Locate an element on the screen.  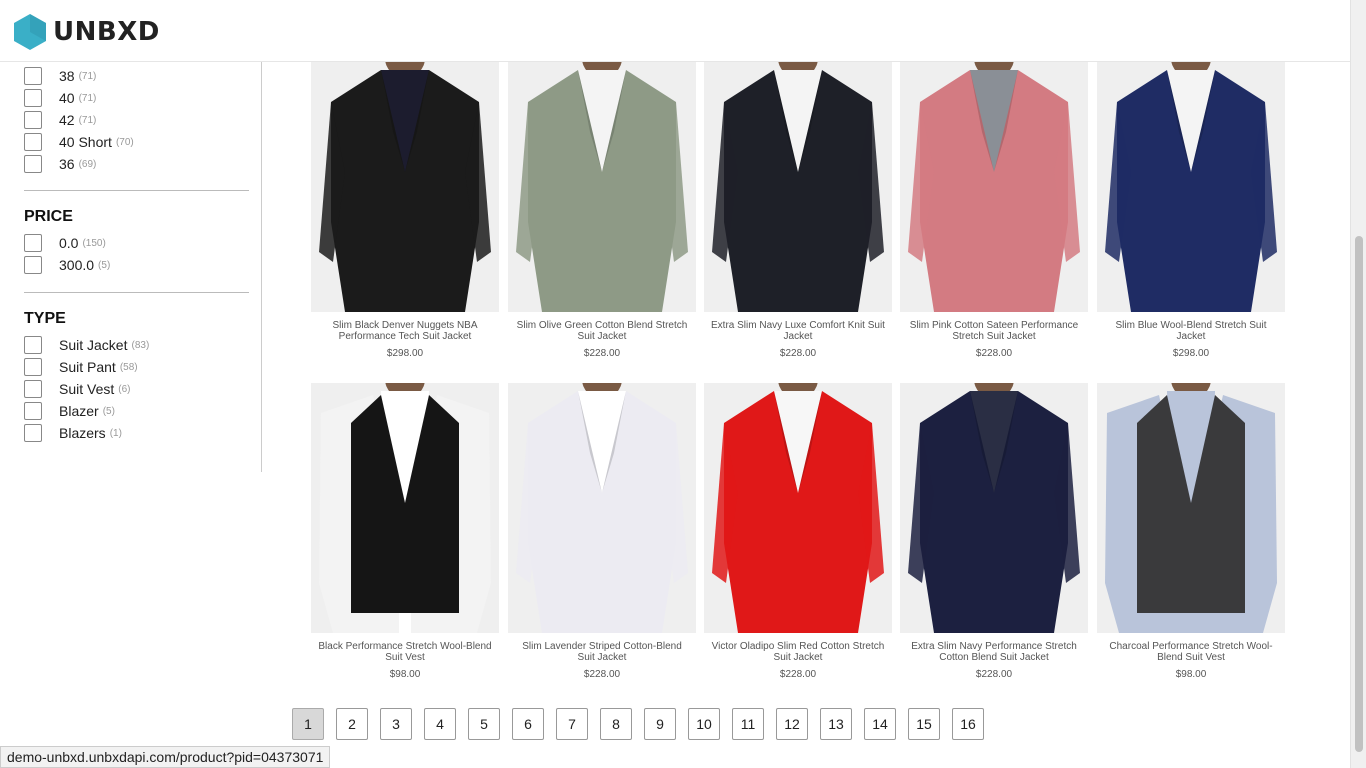
page-button: 7 is located at coordinates (572, 724).